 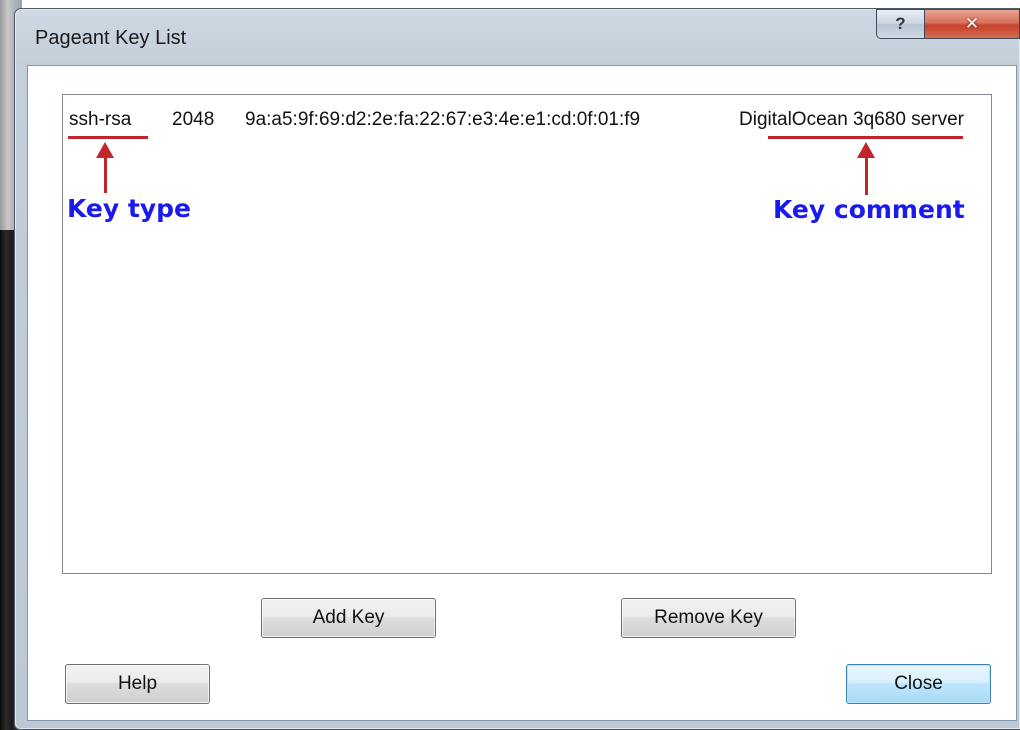 What do you see at coordinates (105, 174) in the screenshot?
I see `key-type-arrow-shaft` at bounding box center [105, 174].